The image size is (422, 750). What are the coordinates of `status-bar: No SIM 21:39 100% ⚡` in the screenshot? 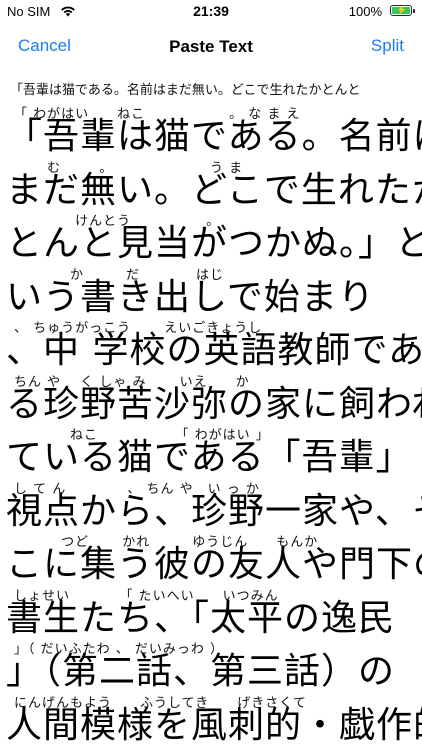 It's located at (211, 12).